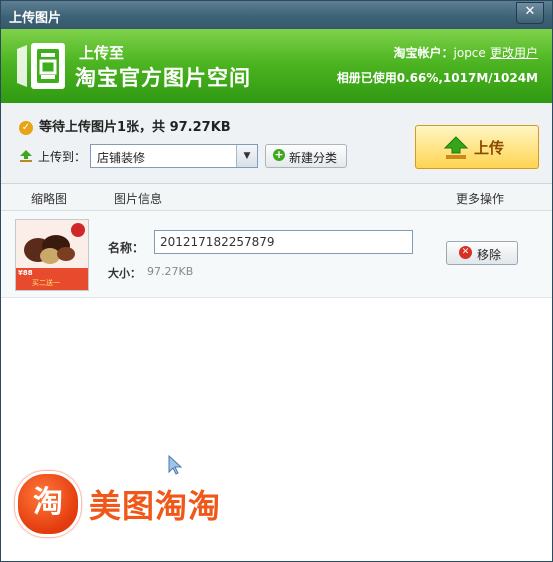 Image resolution: width=553 pixels, height=562 pixels. I want to click on space-usage: 相册已使用0.66%,1017M/1024M, so click(437, 77).